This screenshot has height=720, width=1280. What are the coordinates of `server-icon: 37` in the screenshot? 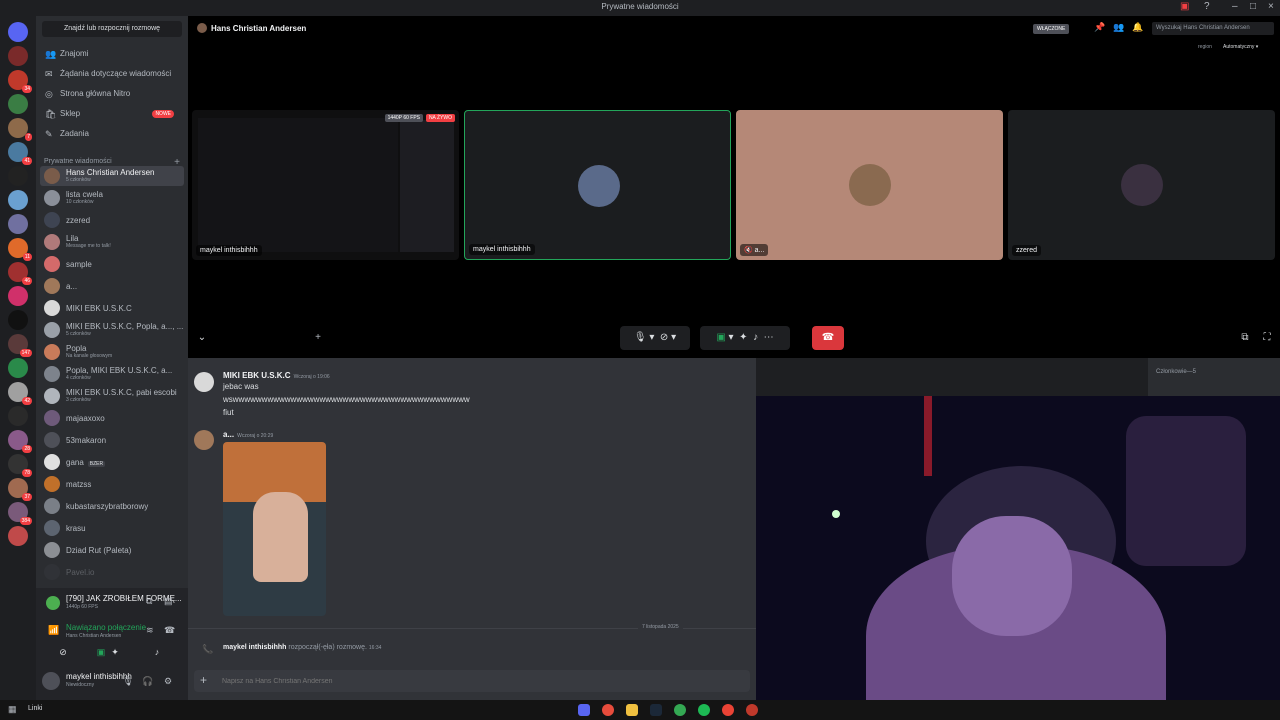 It's located at (20, 489).